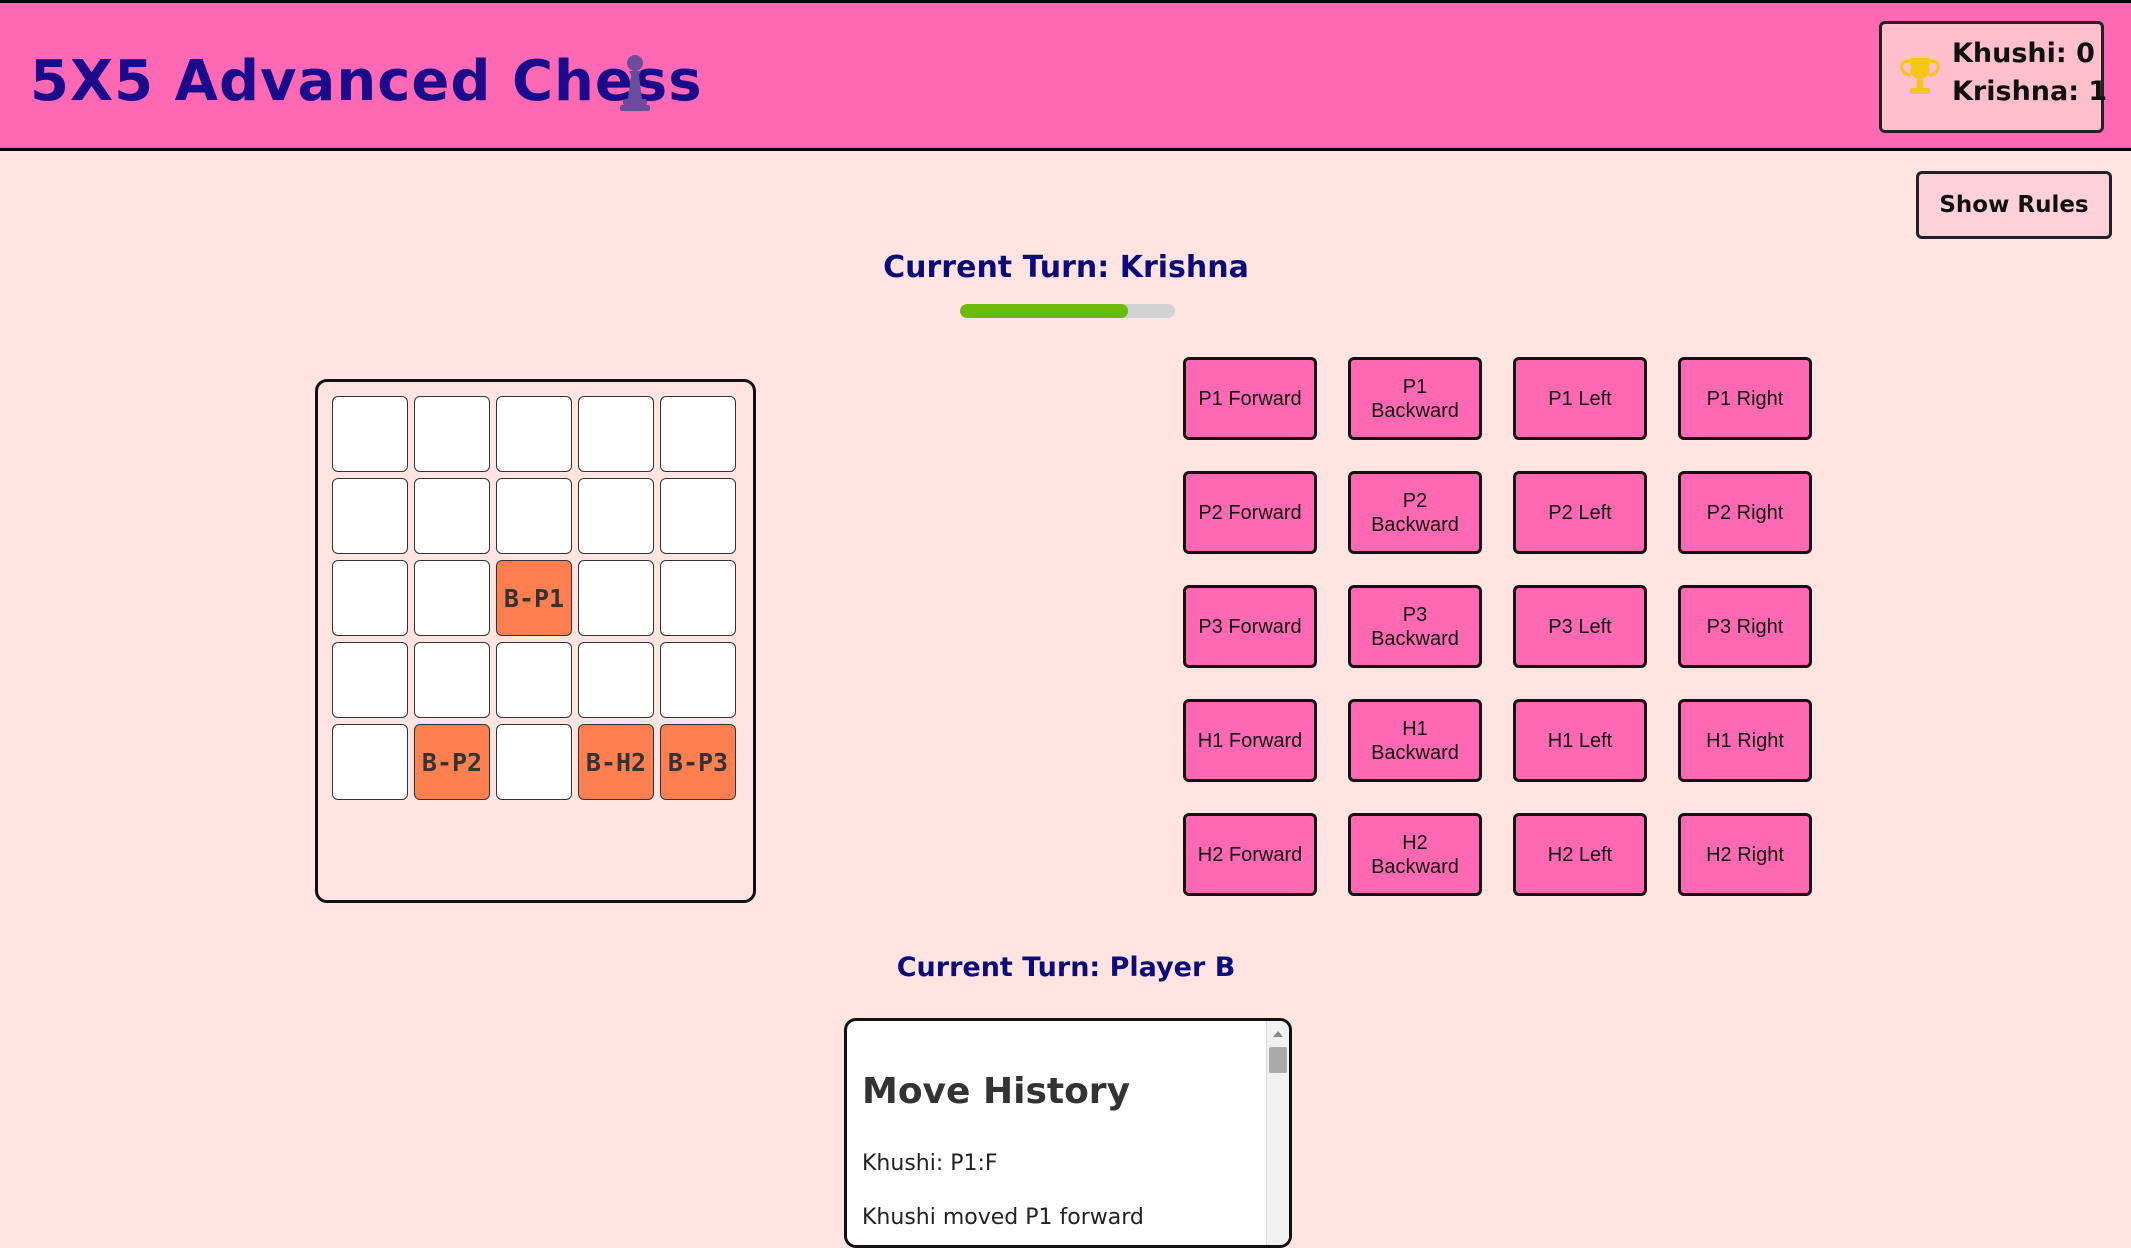 The image size is (2131, 1248). I want to click on p2-backward-button: P2 Backward, so click(1415, 512).